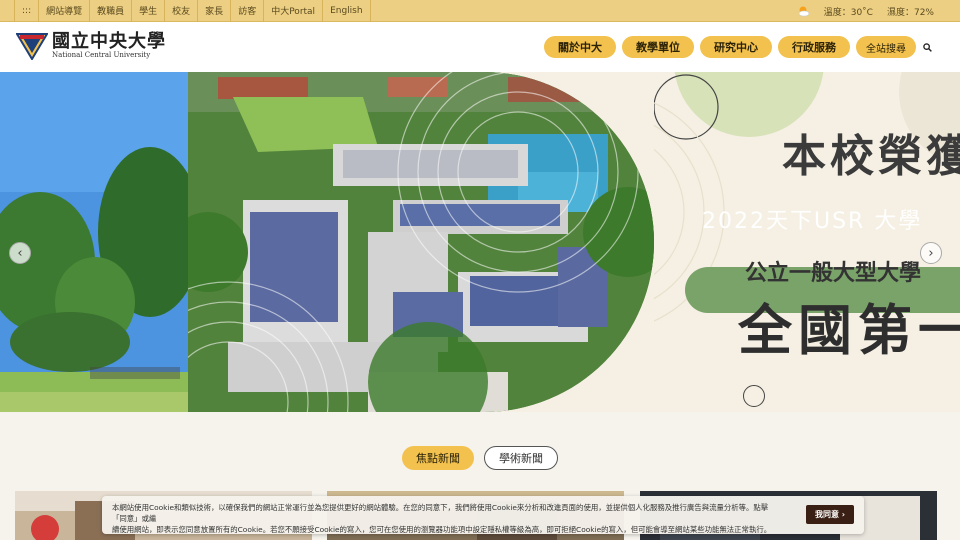  What do you see at coordinates (294, 11) in the screenshot?
I see `portal-link: 中大Portal` at bounding box center [294, 11].